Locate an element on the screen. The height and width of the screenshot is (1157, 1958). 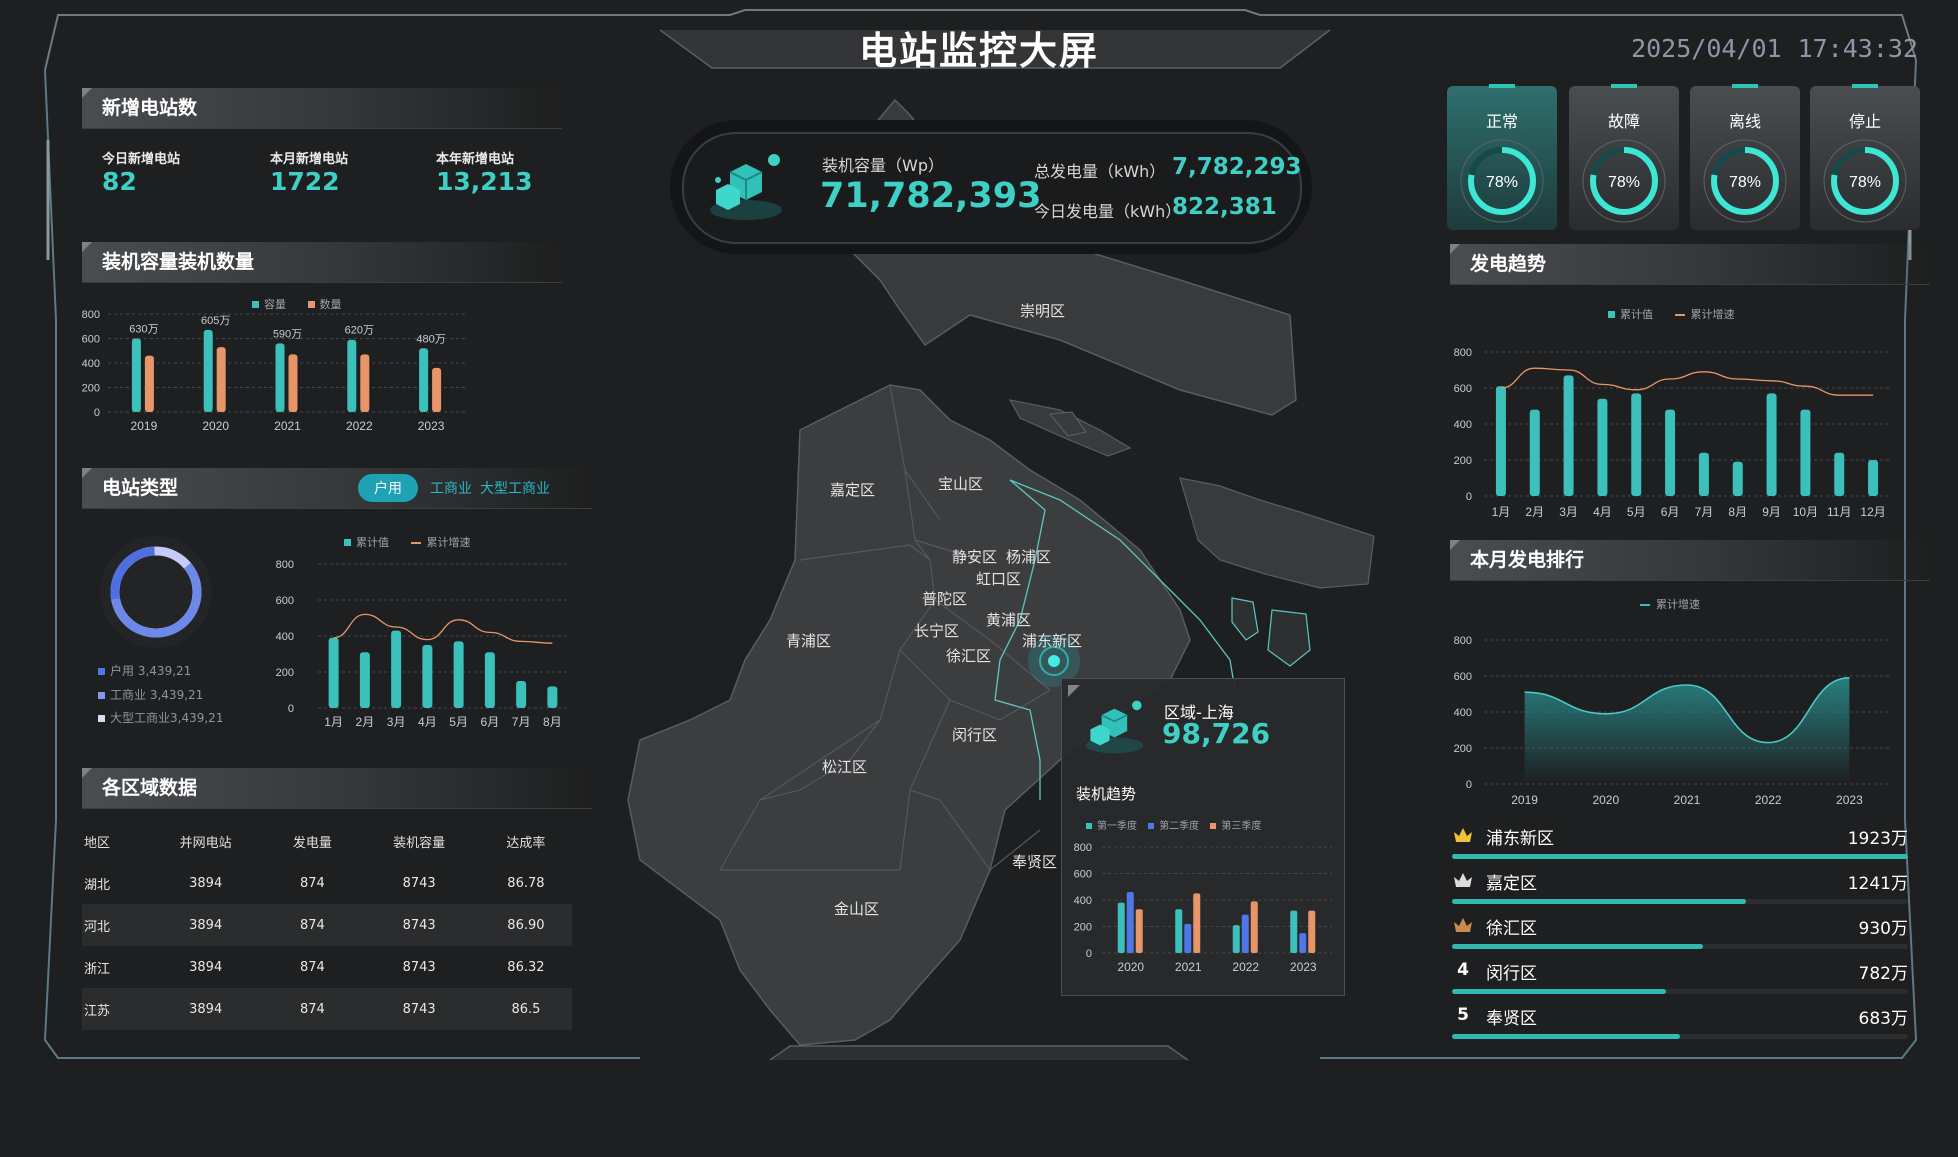
stat-value-today: 82 is located at coordinates (119, 181).